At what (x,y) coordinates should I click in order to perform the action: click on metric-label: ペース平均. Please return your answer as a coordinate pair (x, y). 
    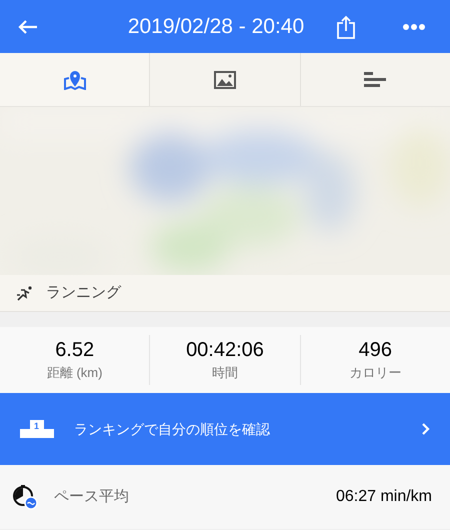
    Looking at the image, I should click on (92, 496).